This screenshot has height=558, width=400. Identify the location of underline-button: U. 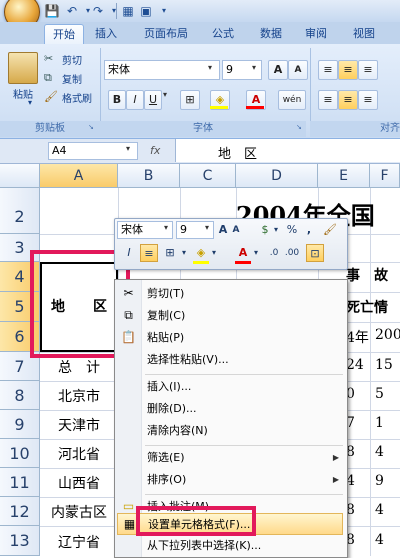
(153, 100).